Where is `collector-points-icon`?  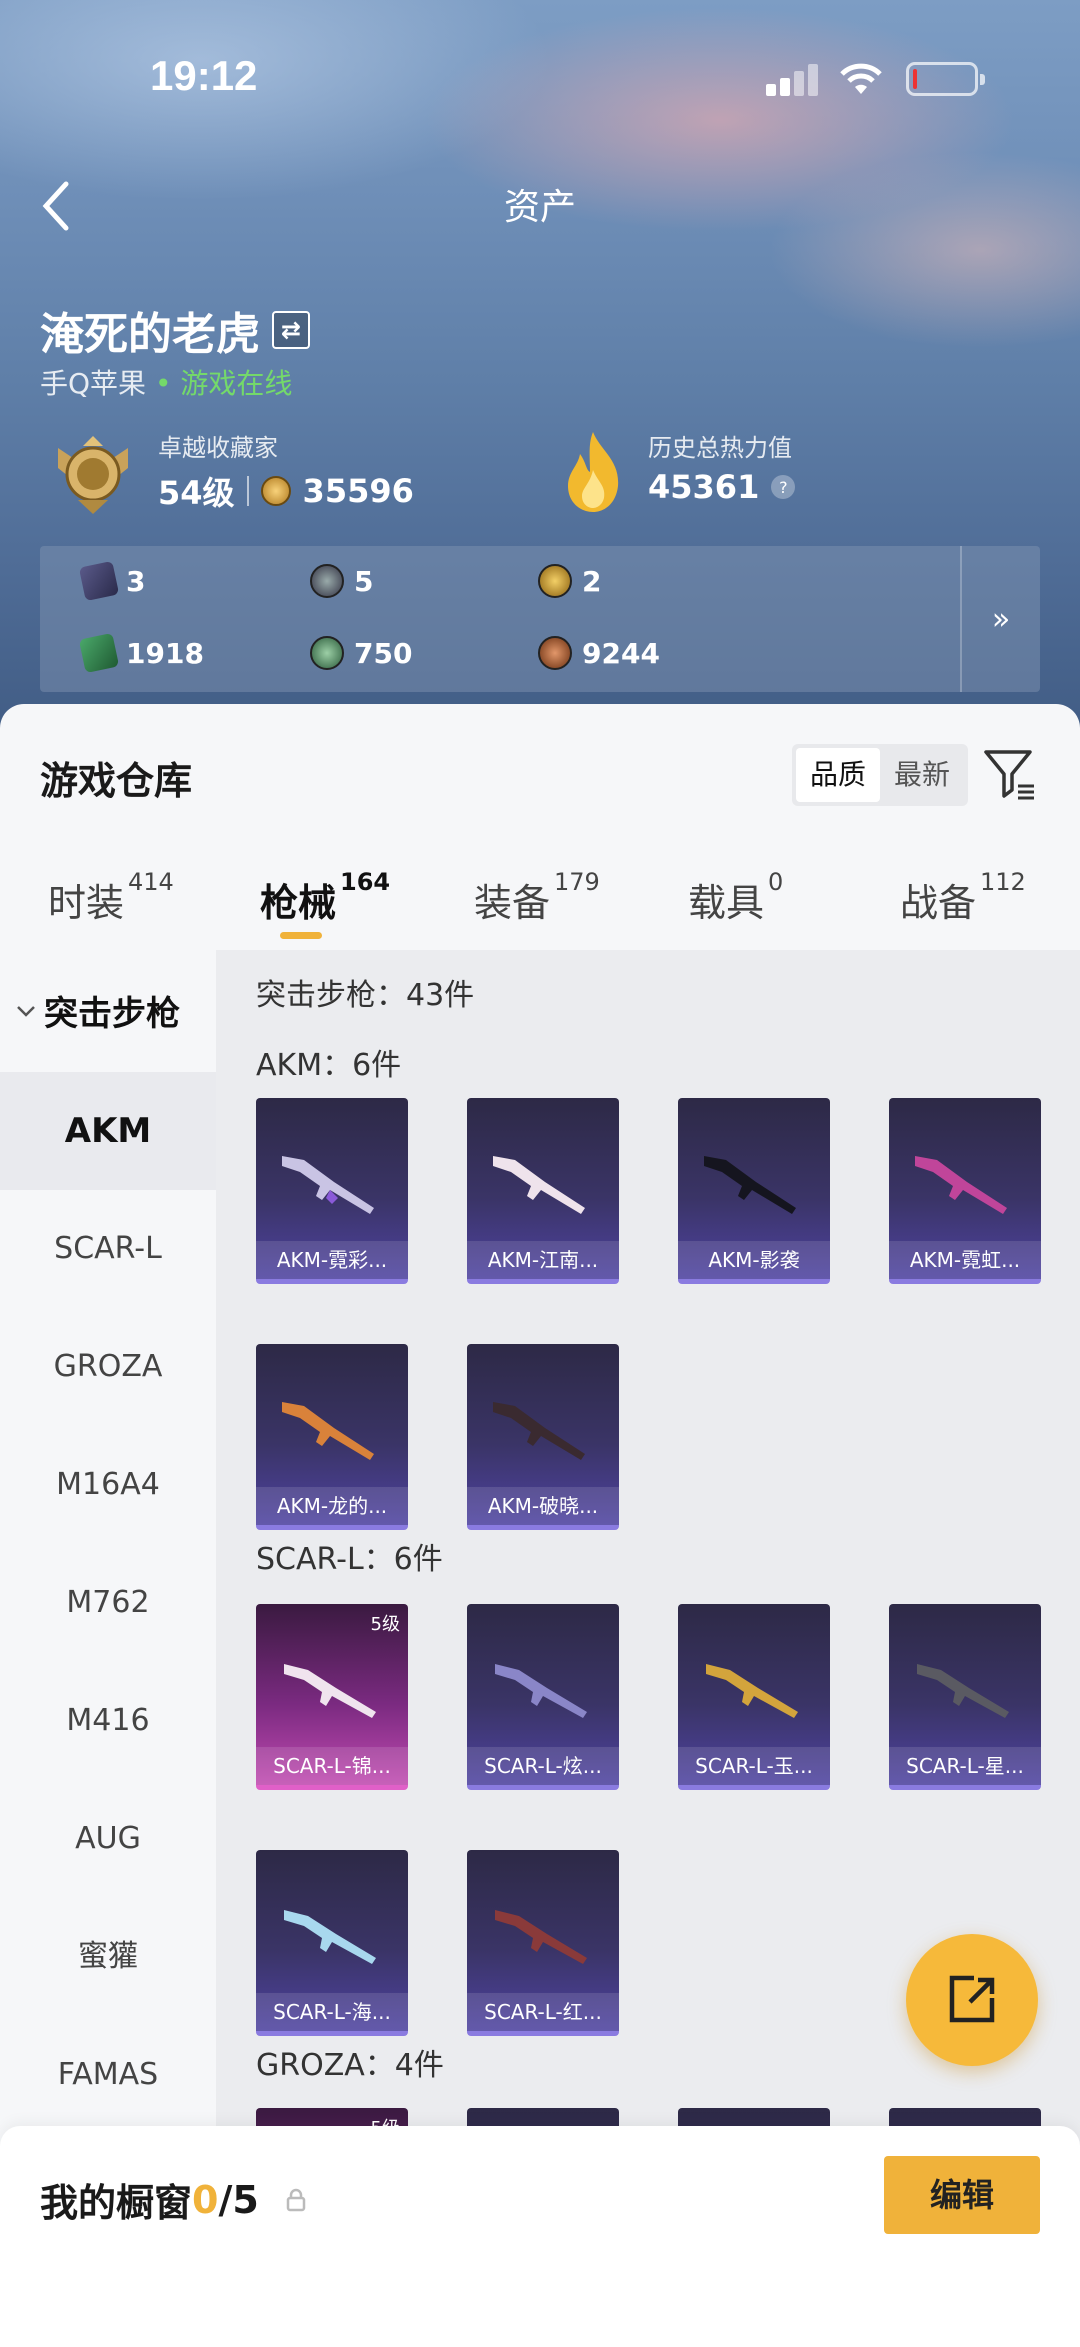 collector-points-icon is located at coordinates (275, 491).